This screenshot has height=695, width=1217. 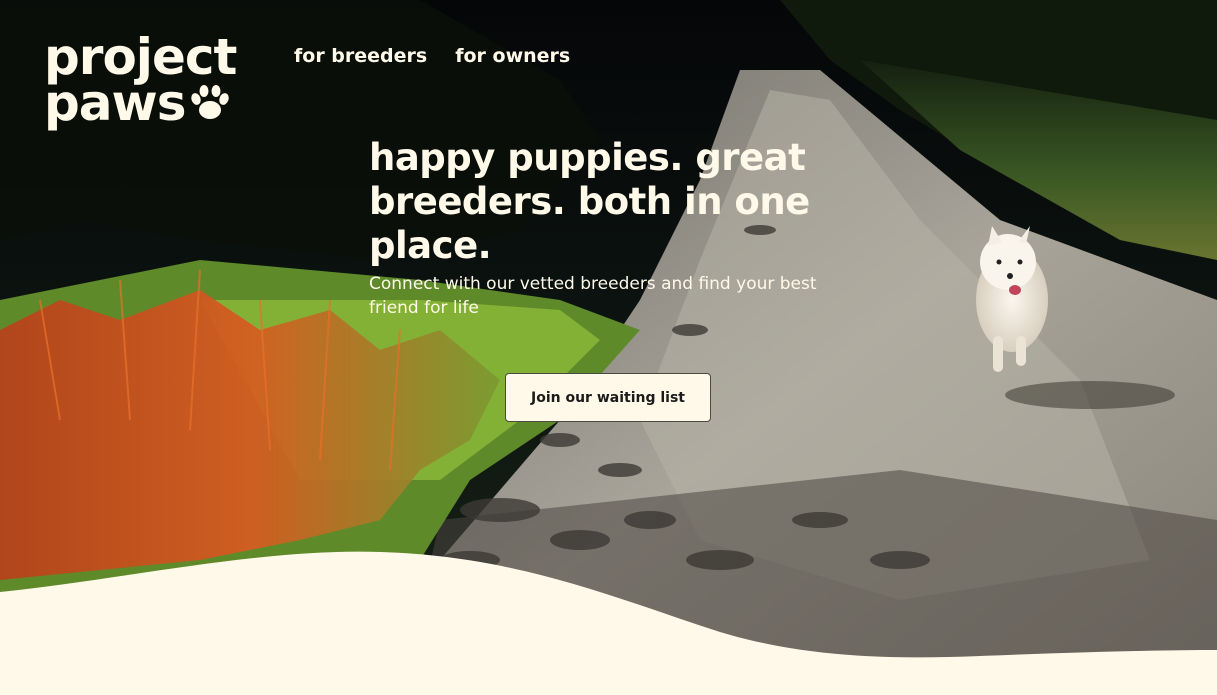 I want to click on logo-text-line2: paws, so click(x=115, y=103).